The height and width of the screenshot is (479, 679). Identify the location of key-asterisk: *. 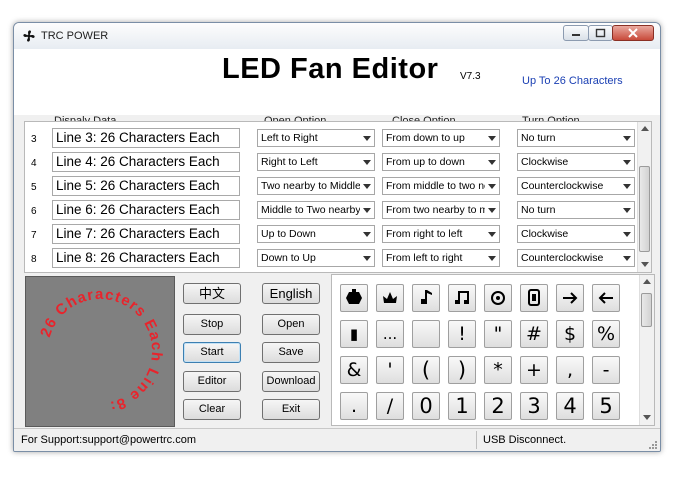
(498, 370).